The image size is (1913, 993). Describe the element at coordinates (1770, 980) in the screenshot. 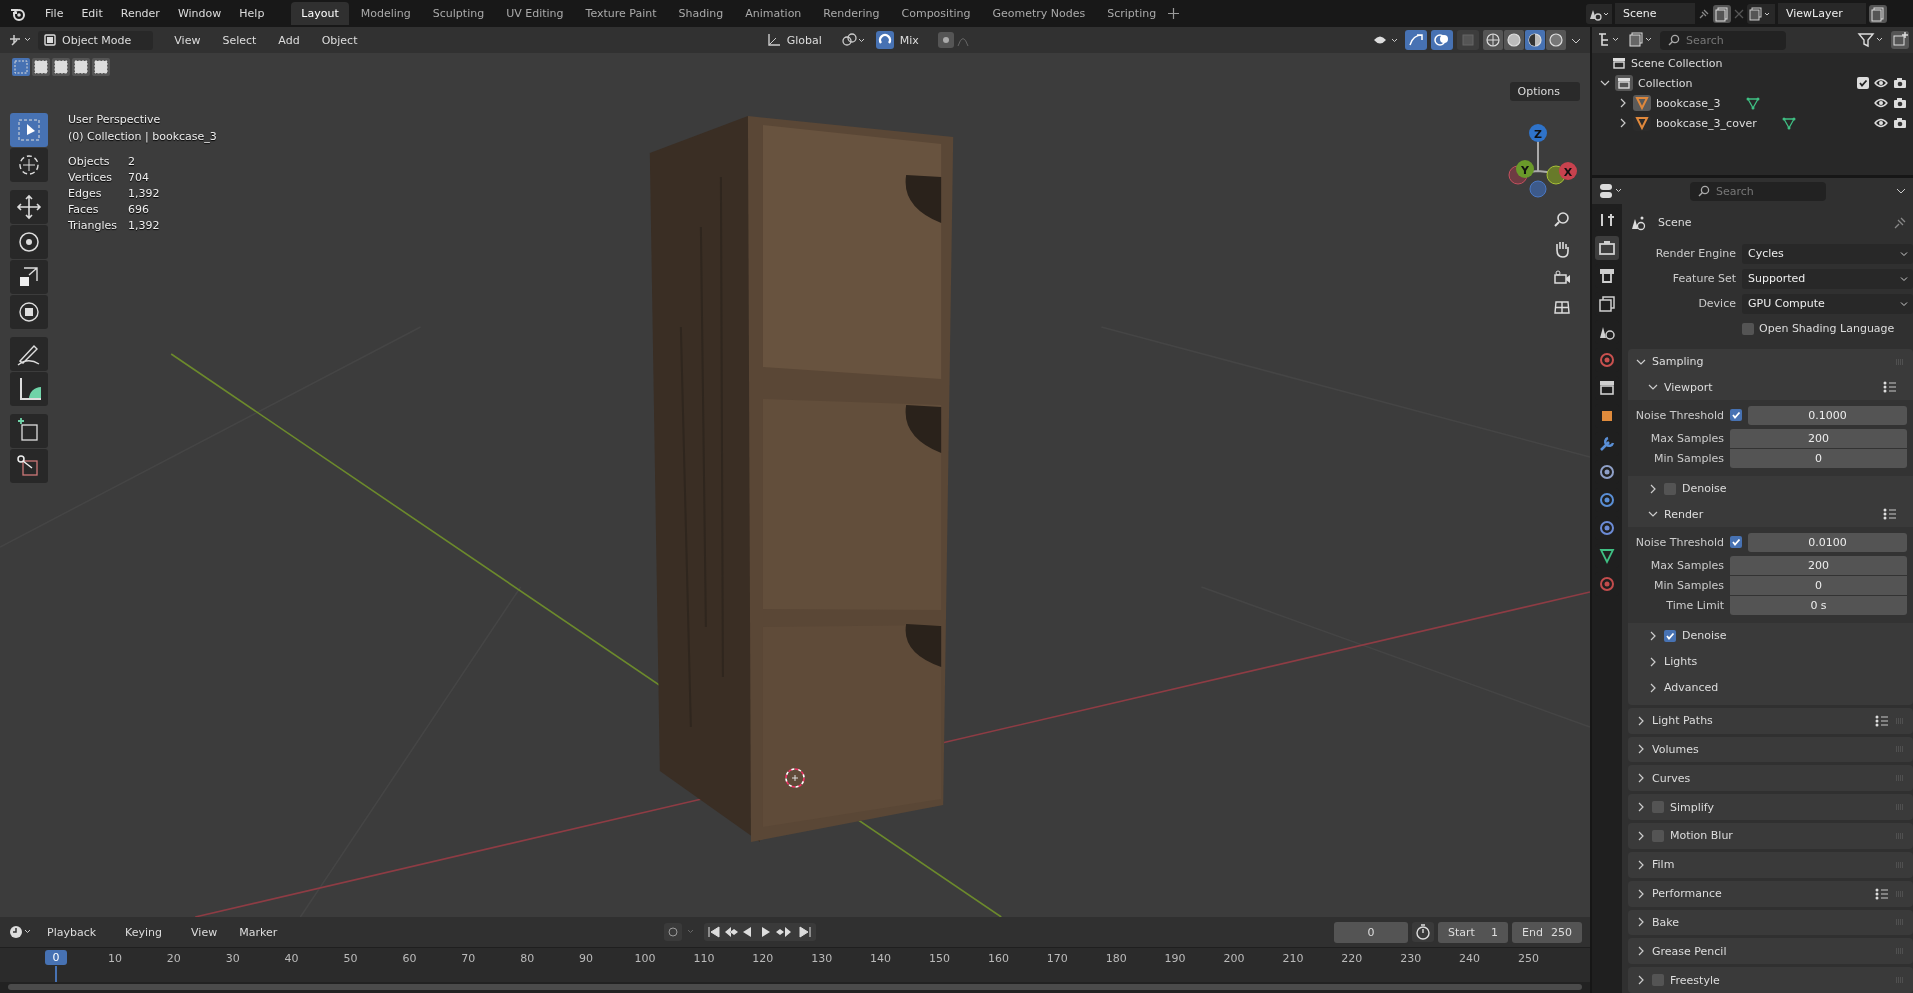

I see `panel-header: Freestyle` at that location.